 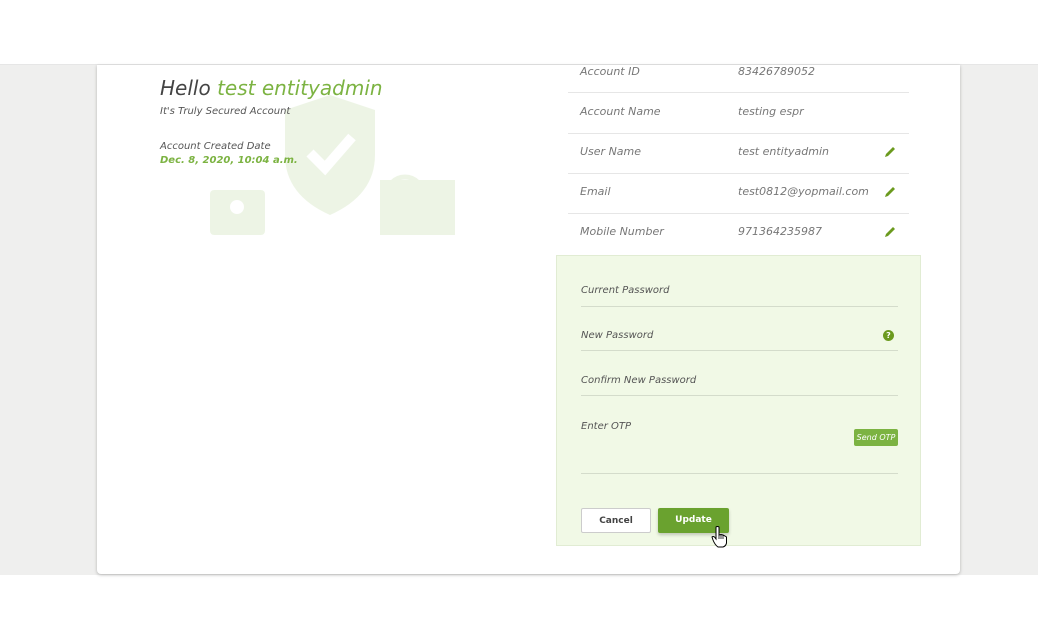 What do you see at coordinates (610, 71) in the screenshot?
I see `account-id-label: Account ID` at bounding box center [610, 71].